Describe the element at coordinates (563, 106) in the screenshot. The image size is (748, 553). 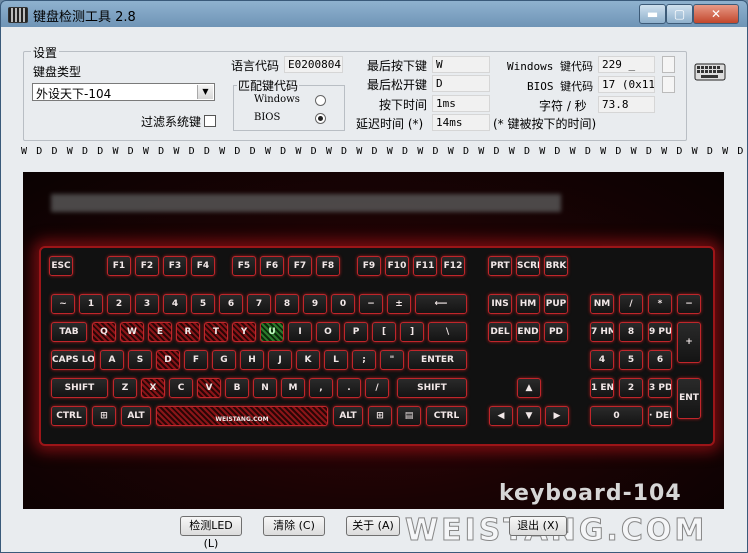
I see `chars-per-sec-label: 字符 / 秒` at that location.